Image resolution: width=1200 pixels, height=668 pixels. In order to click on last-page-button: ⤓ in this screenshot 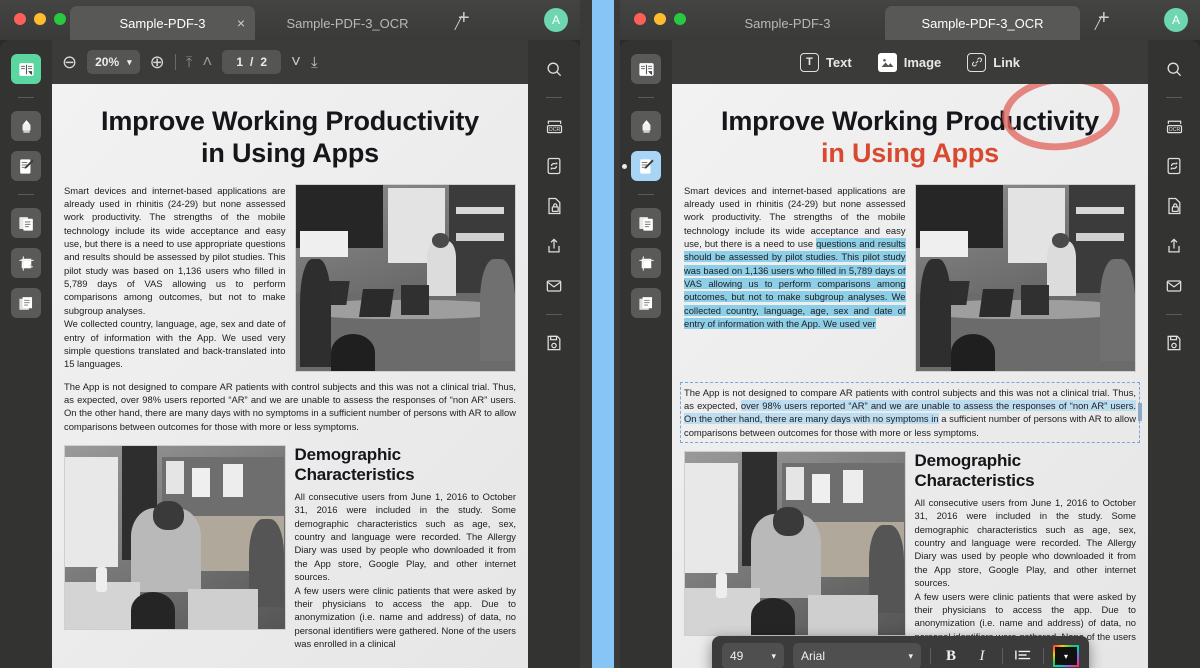, I will do `click(314, 62)`.